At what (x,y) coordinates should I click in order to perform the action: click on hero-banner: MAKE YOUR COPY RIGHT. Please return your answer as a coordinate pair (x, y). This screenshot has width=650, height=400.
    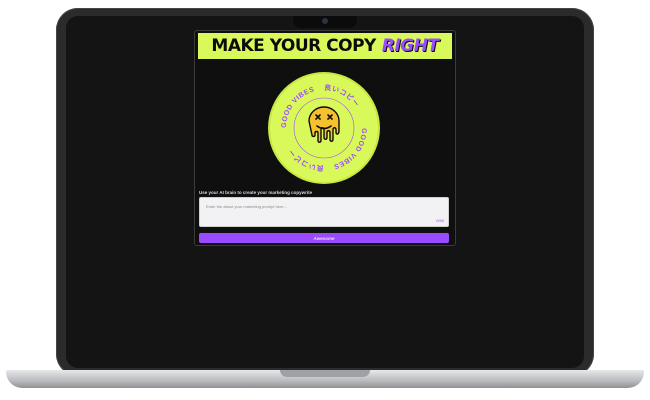
    Looking at the image, I should click on (325, 46).